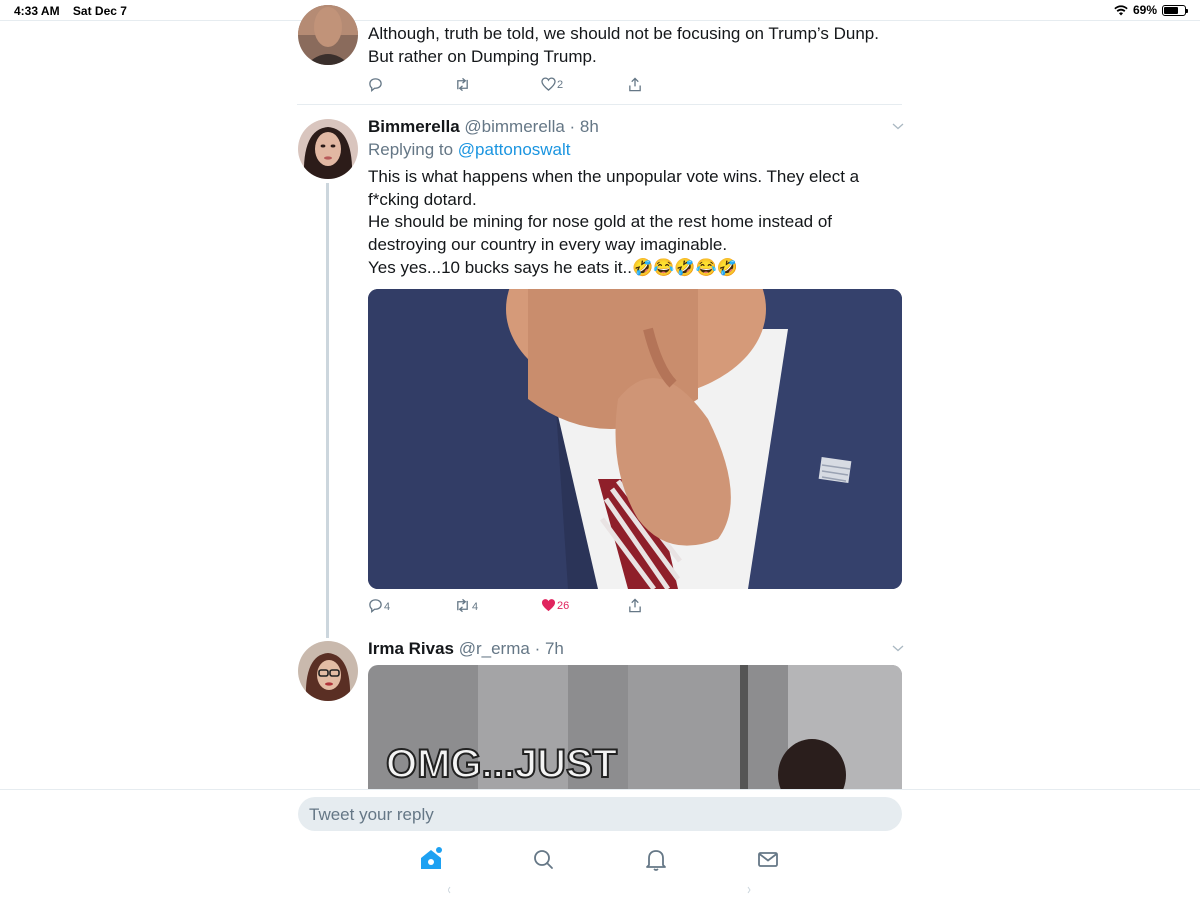 This screenshot has width=1200, height=899. Describe the element at coordinates (387, 607) in the screenshot. I see `reply-count: 4` at that location.